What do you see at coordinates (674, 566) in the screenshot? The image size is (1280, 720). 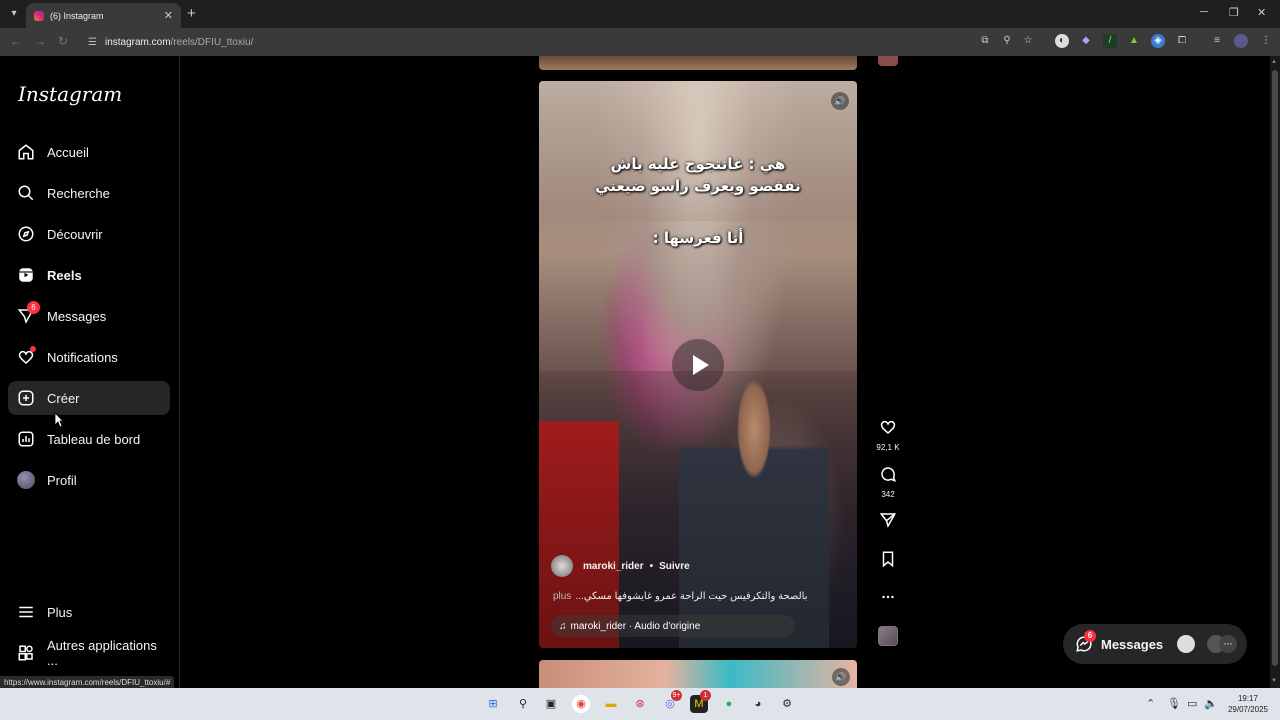 I see `follow-button: Suivre` at bounding box center [674, 566].